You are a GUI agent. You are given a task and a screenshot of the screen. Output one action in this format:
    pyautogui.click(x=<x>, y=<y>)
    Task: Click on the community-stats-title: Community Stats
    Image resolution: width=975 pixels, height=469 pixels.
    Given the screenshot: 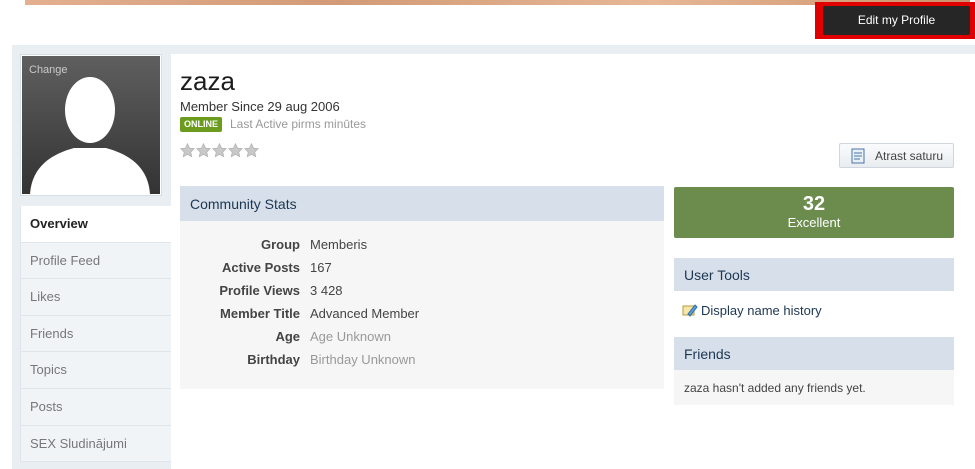 What is the action you would take?
    pyautogui.click(x=422, y=203)
    